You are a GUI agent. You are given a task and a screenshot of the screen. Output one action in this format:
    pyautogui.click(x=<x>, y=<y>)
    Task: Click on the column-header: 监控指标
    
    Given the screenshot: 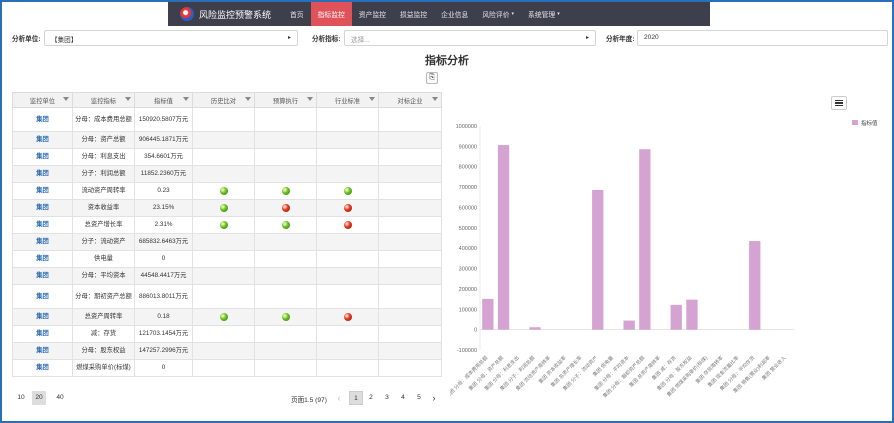 What is the action you would take?
    pyautogui.click(x=103, y=100)
    